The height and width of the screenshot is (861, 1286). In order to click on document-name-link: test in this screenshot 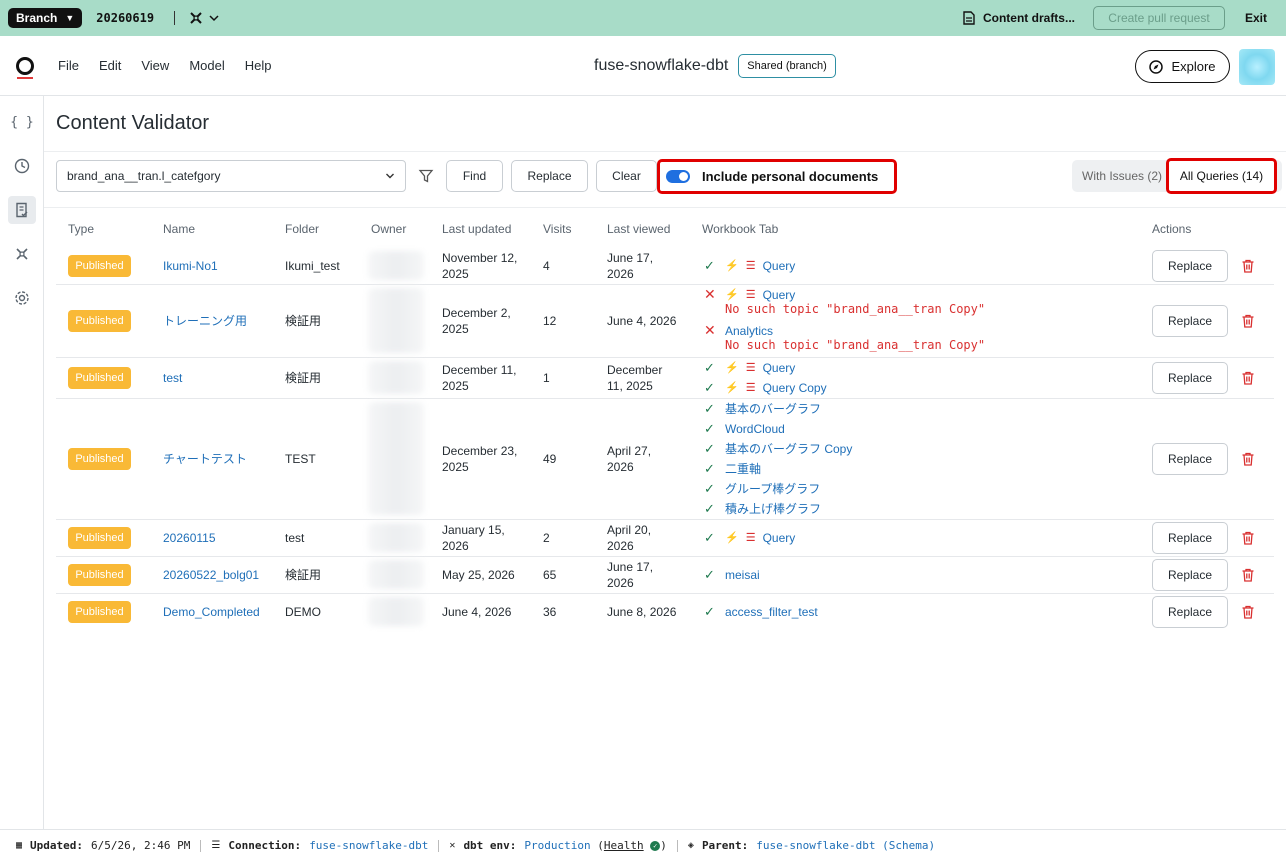, I will do `click(172, 378)`.